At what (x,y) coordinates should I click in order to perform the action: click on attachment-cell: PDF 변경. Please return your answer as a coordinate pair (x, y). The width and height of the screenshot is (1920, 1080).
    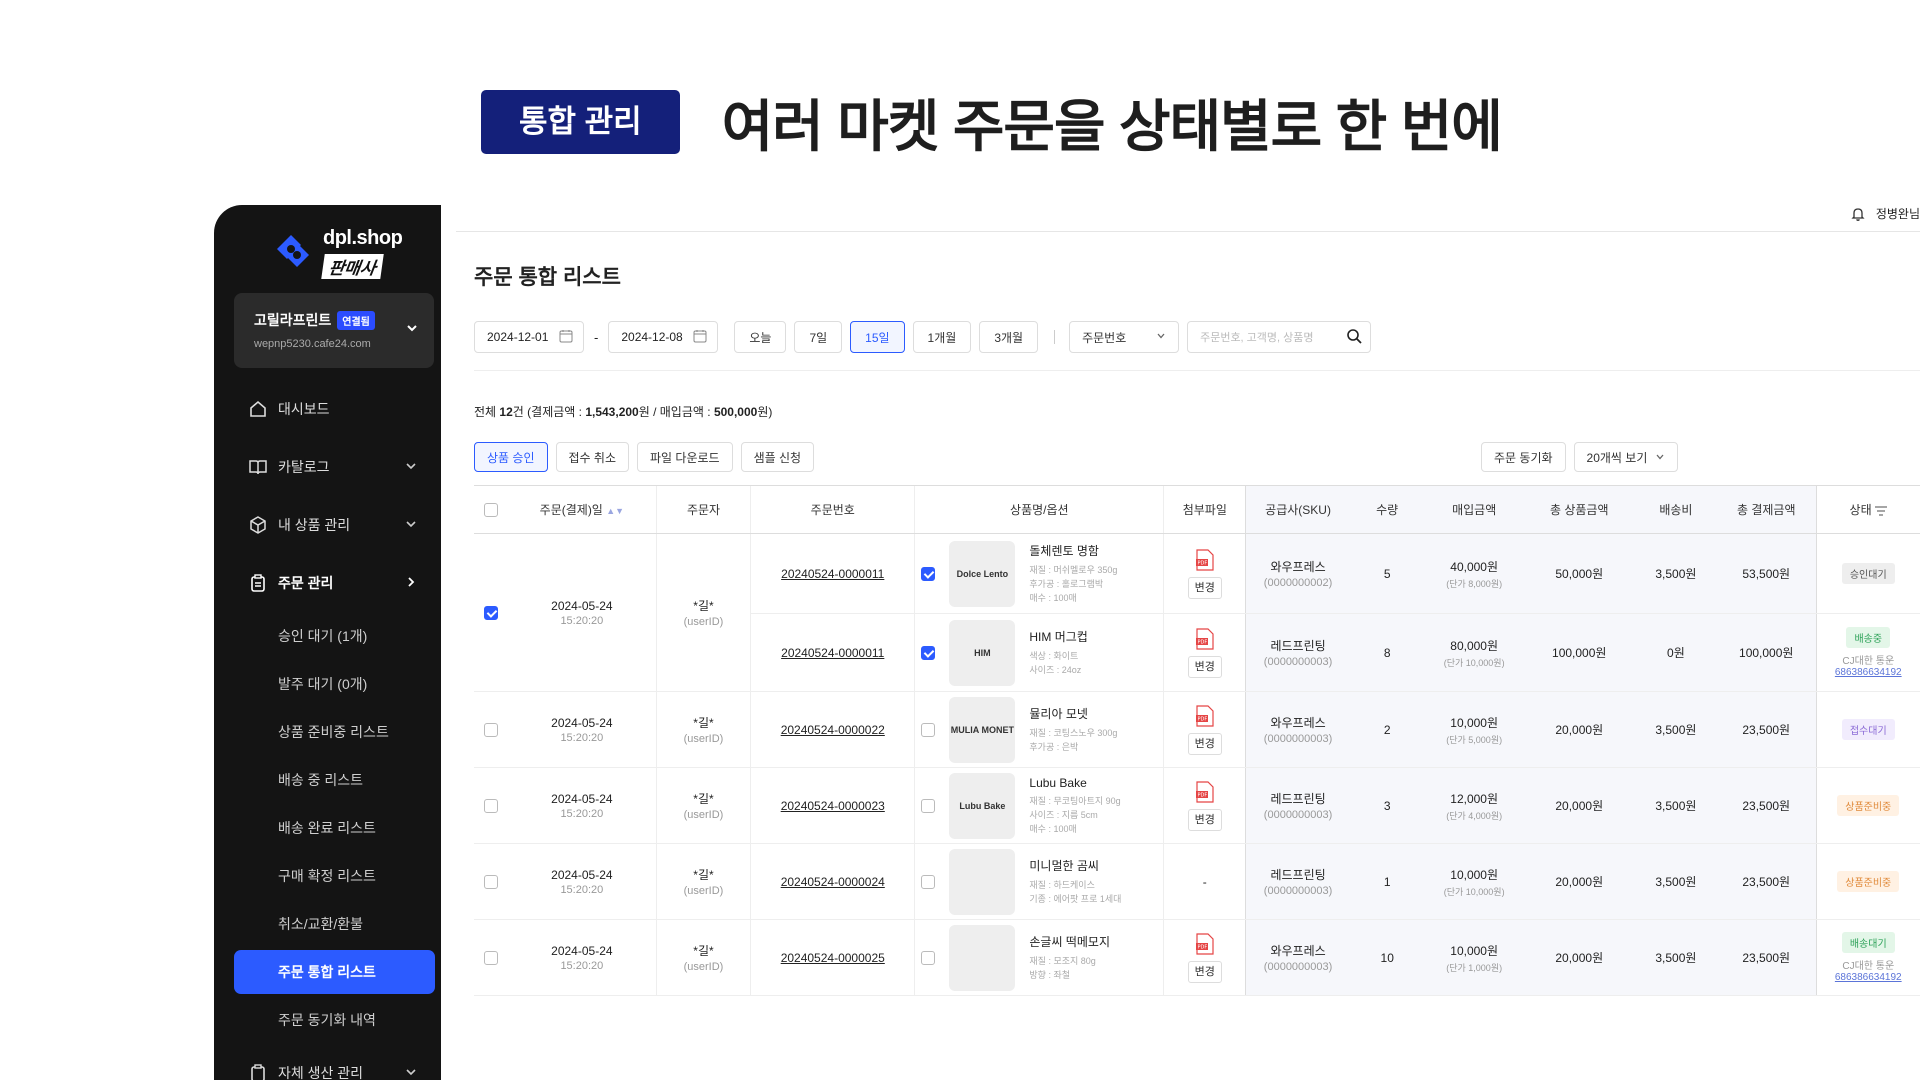
    Looking at the image, I should click on (1204, 573).